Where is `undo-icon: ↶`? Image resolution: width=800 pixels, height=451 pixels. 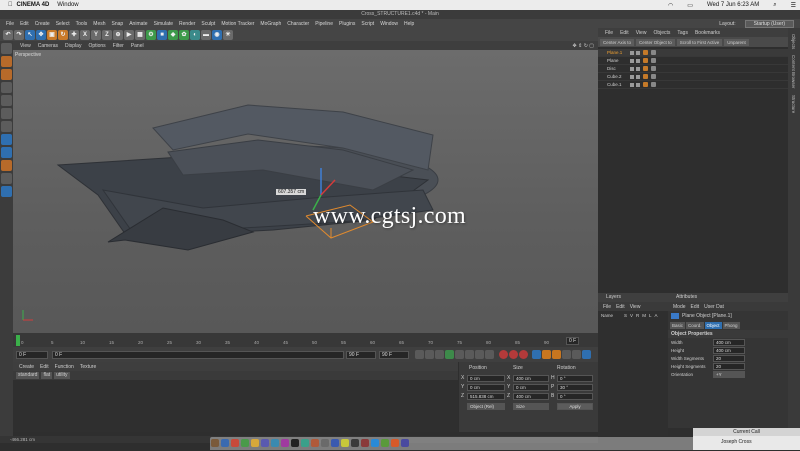
undo-icon: ↶ is located at coordinates (8, 34).